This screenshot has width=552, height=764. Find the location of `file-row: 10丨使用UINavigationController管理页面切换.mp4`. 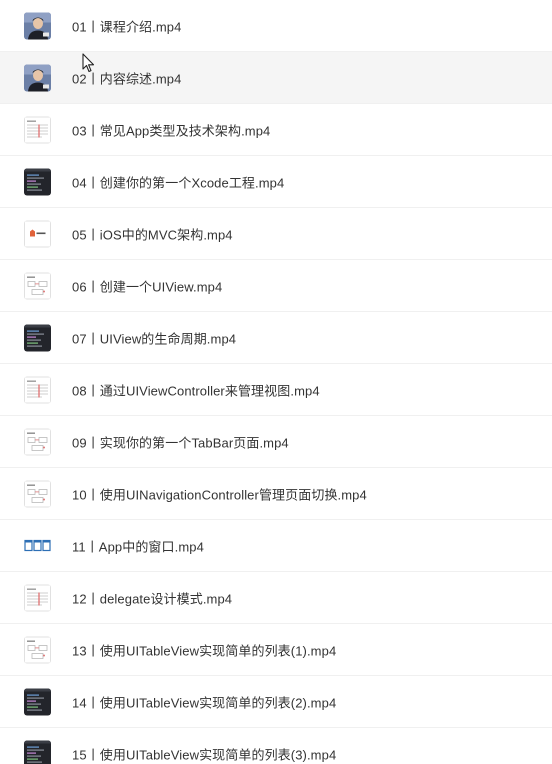

file-row: 10丨使用UINavigationController管理页面切换.mp4 is located at coordinates (276, 494).